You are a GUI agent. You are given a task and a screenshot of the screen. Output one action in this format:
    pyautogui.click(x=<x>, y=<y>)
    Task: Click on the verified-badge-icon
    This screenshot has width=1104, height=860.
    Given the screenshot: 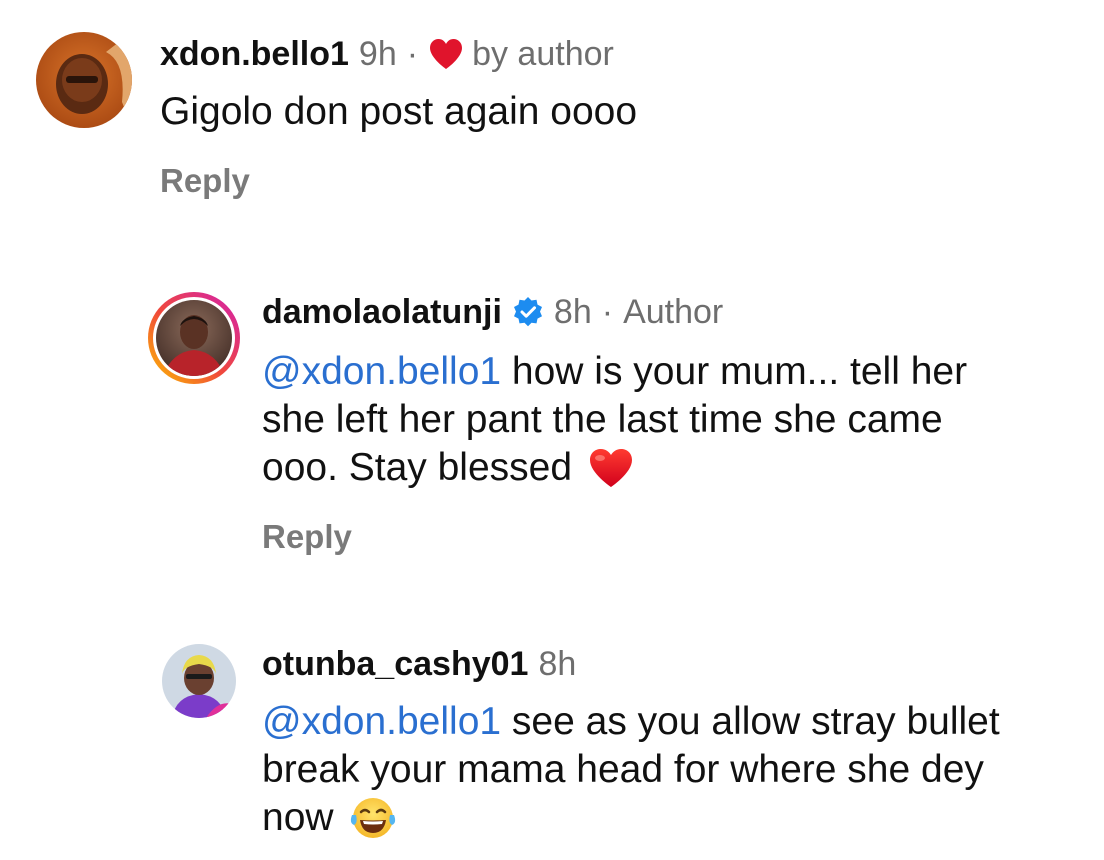 What is the action you would take?
    pyautogui.click(x=528, y=312)
    